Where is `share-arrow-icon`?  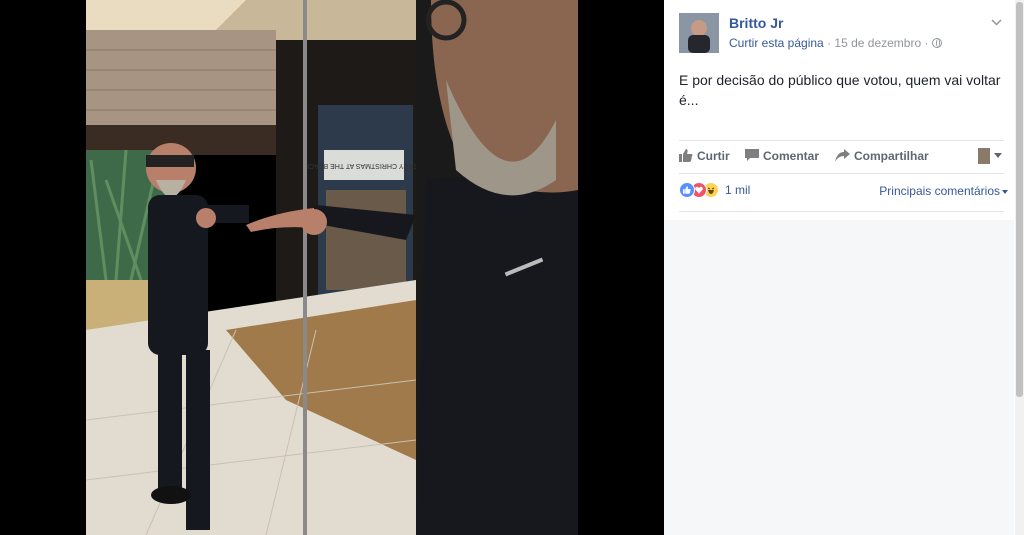
share-arrow-icon is located at coordinates (842, 157).